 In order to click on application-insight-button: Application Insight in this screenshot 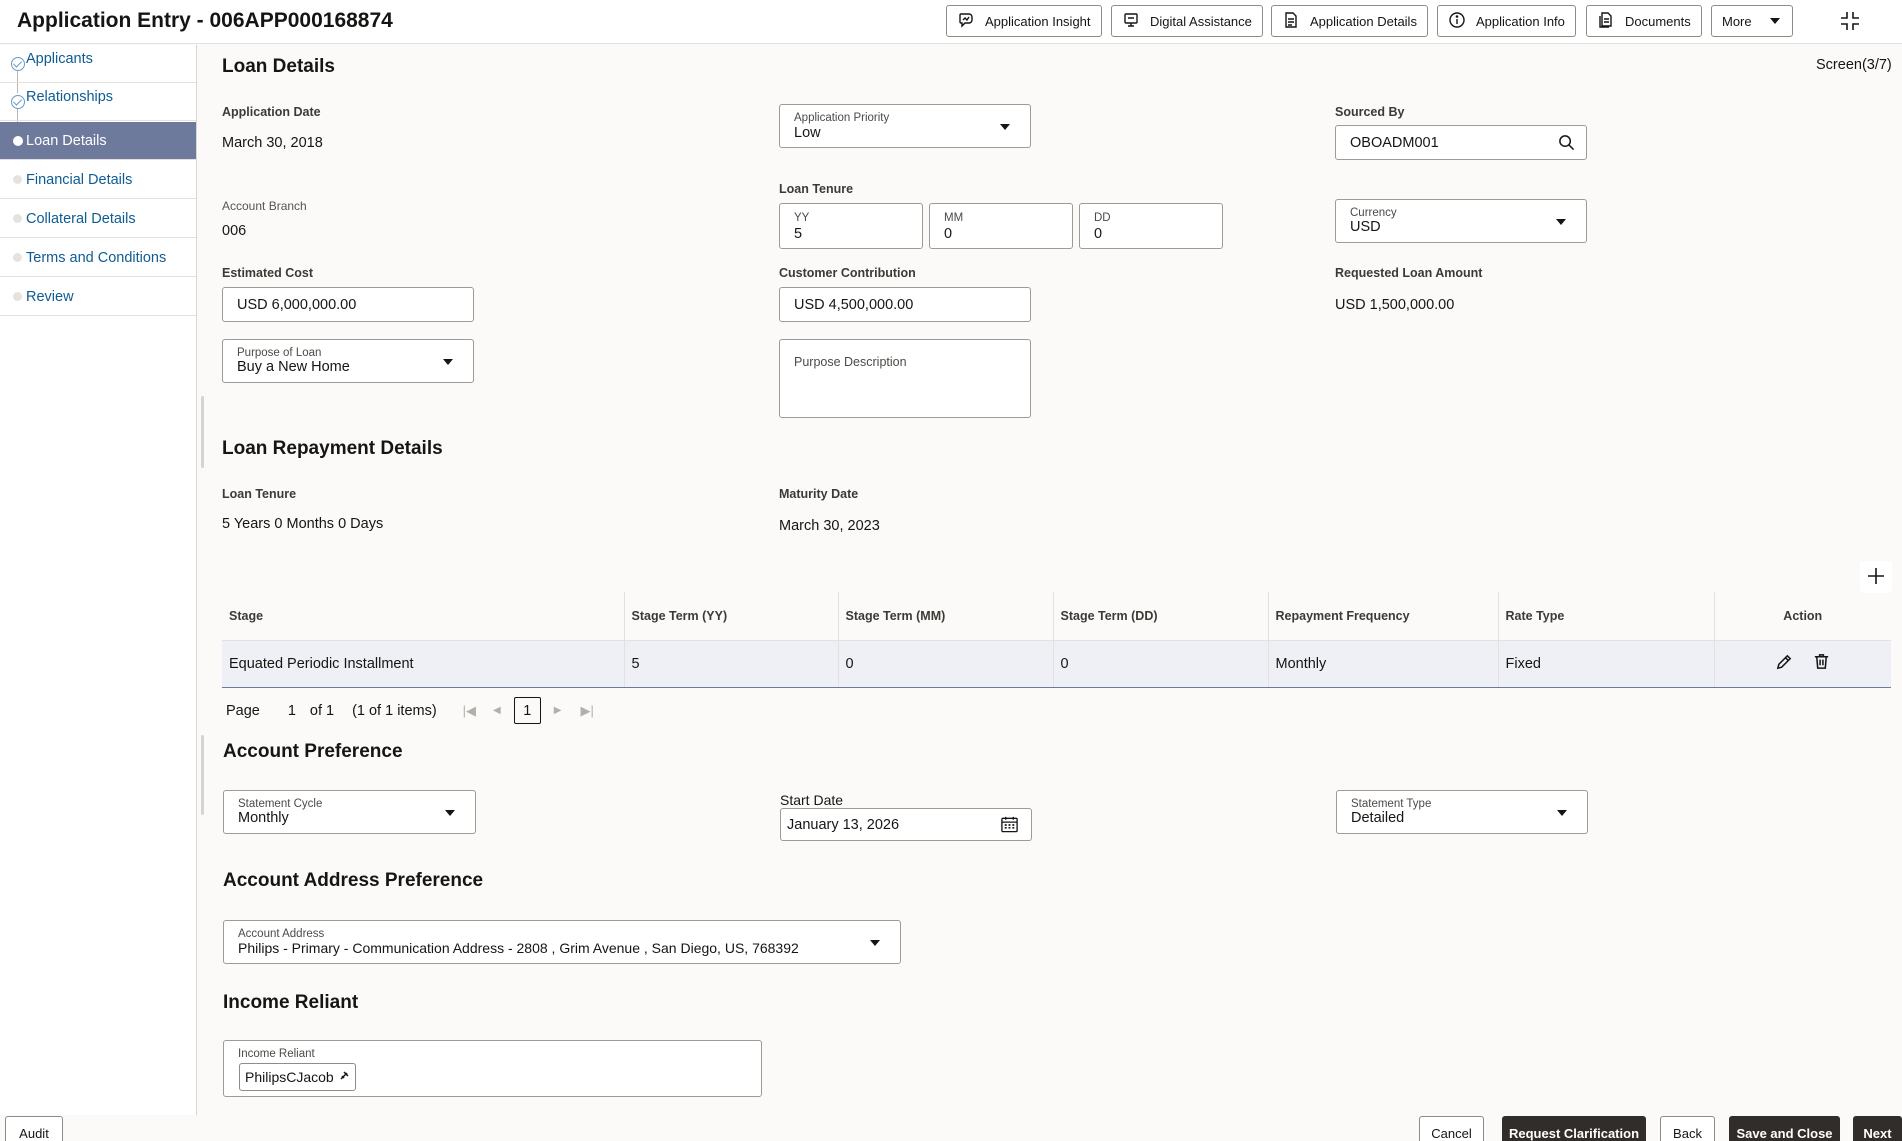, I will do `click(1024, 21)`.